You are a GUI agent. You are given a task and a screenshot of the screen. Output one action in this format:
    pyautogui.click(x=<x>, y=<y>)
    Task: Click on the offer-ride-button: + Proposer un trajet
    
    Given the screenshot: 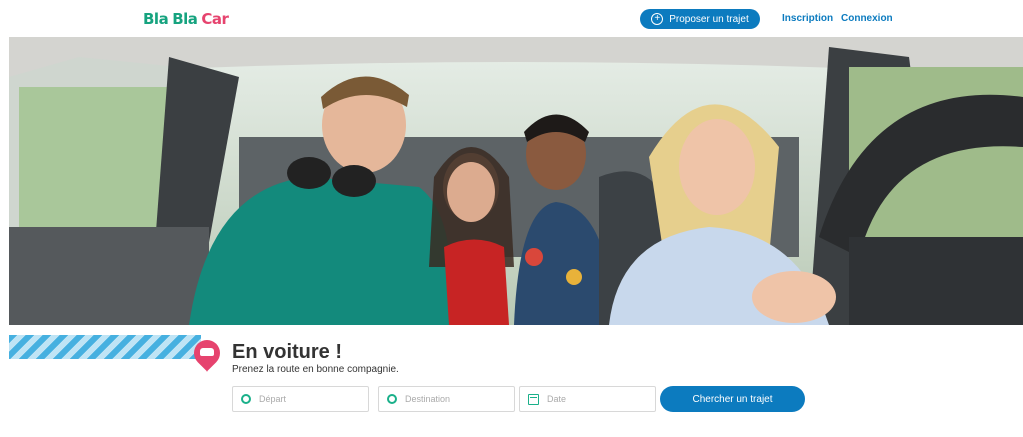 What is the action you would take?
    pyautogui.click(x=700, y=19)
    